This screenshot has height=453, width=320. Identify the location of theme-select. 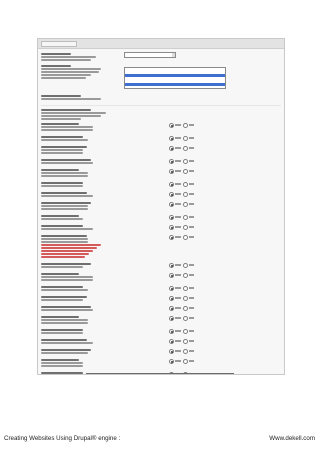
(150, 55).